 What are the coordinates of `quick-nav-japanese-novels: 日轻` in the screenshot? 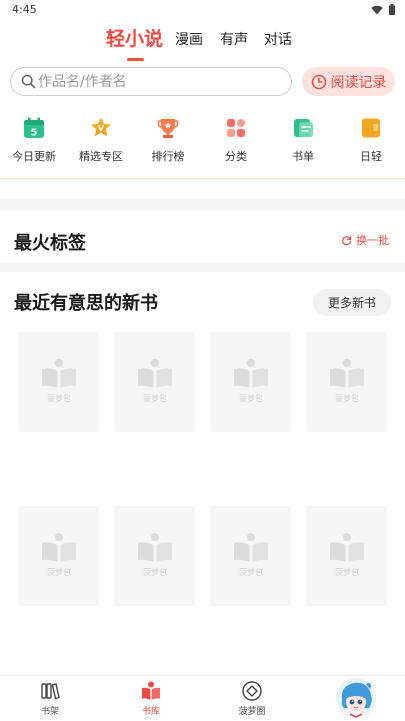 It's located at (368, 140).